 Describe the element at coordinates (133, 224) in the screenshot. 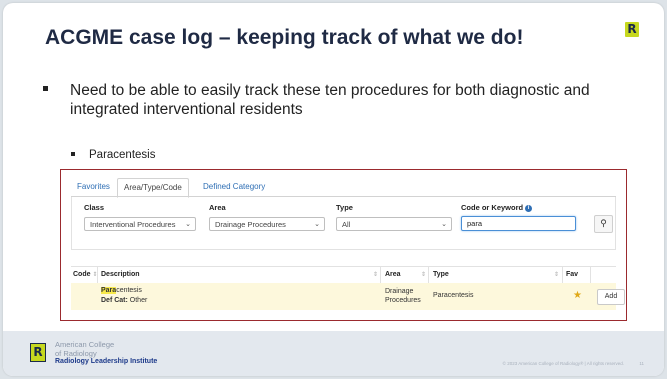

I see `class-select-value: Interventional Procedures` at that location.